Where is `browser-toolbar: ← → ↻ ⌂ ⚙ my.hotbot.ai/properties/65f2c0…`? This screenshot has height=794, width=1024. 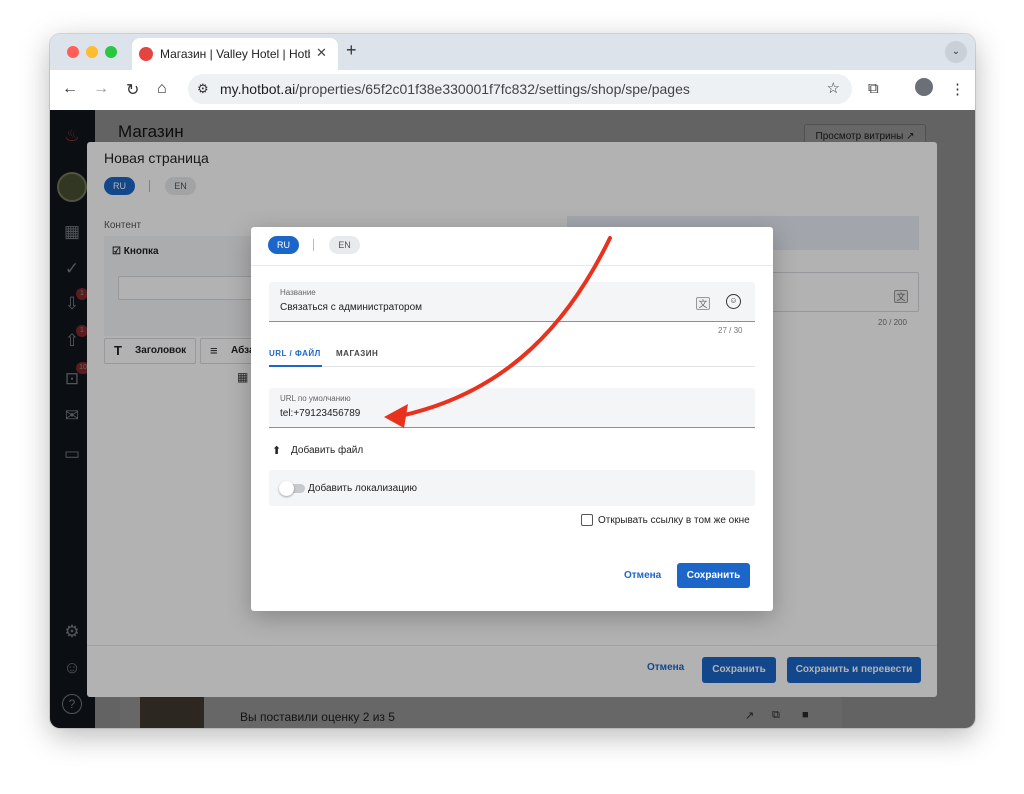
browser-toolbar: ← → ↻ ⌂ ⚙ my.hotbot.ai/properties/65f2c0… is located at coordinates (512, 90).